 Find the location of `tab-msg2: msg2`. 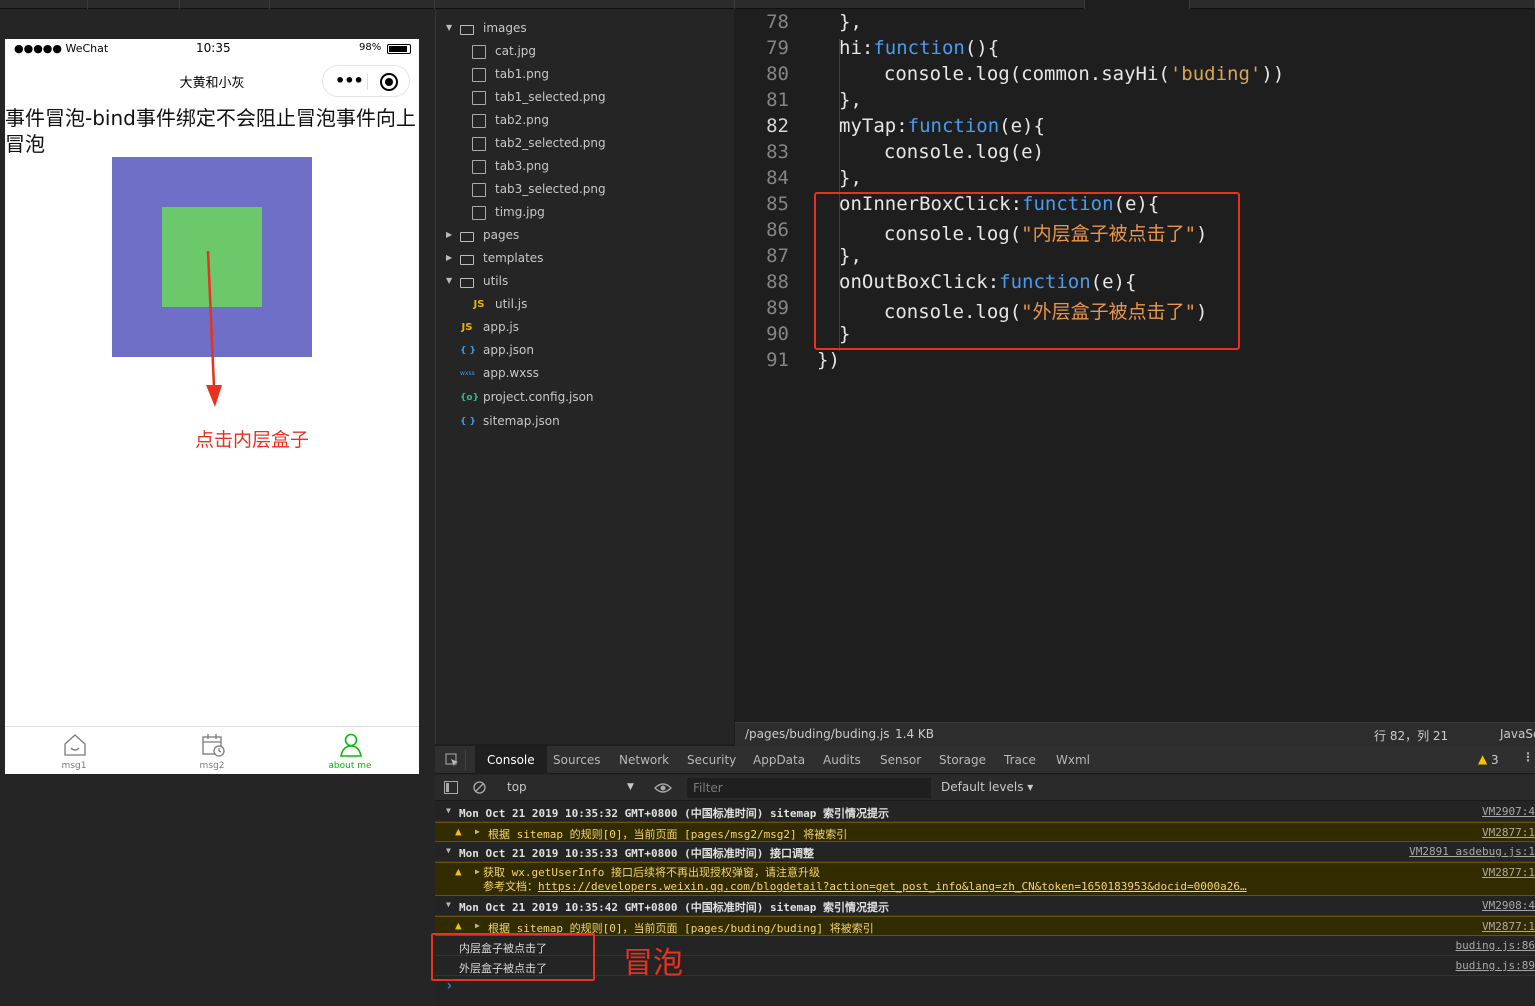

tab-msg2: msg2 is located at coordinates (212, 751).